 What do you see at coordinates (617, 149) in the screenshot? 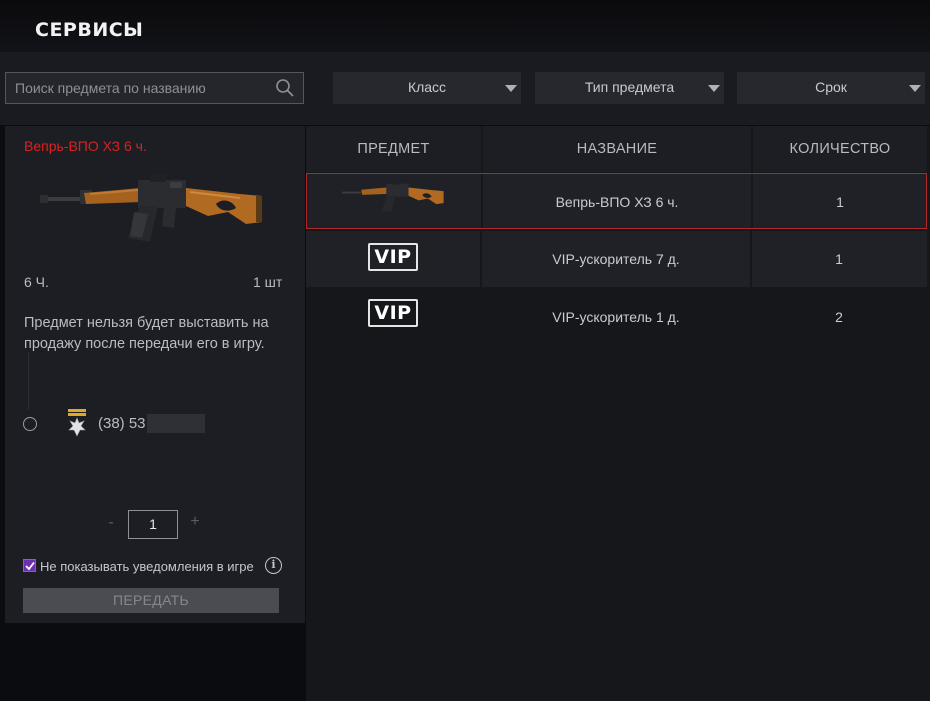
I see `column-header-name: НАЗВАНИЕ` at bounding box center [617, 149].